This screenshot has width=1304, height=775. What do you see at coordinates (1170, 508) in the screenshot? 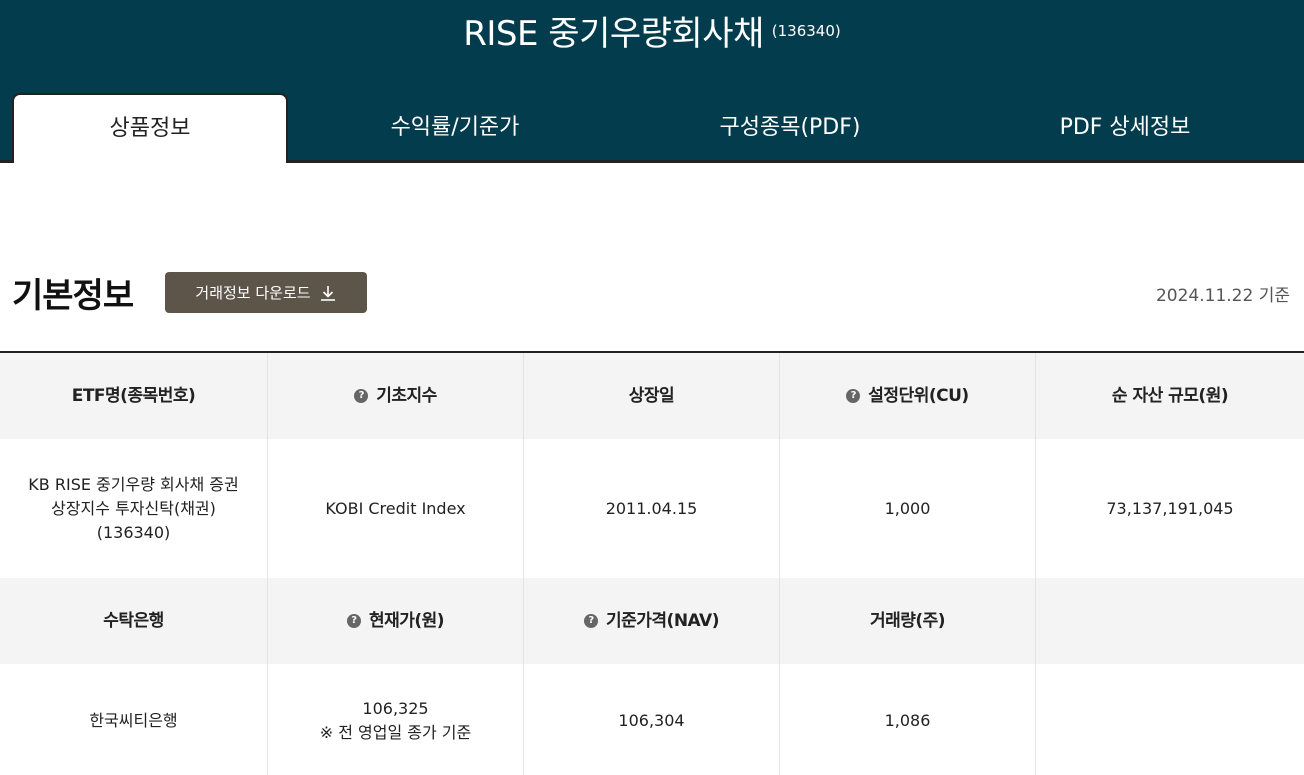
I see `net-assets-value: 73,137,191,045` at bounding box center [1170, 508].